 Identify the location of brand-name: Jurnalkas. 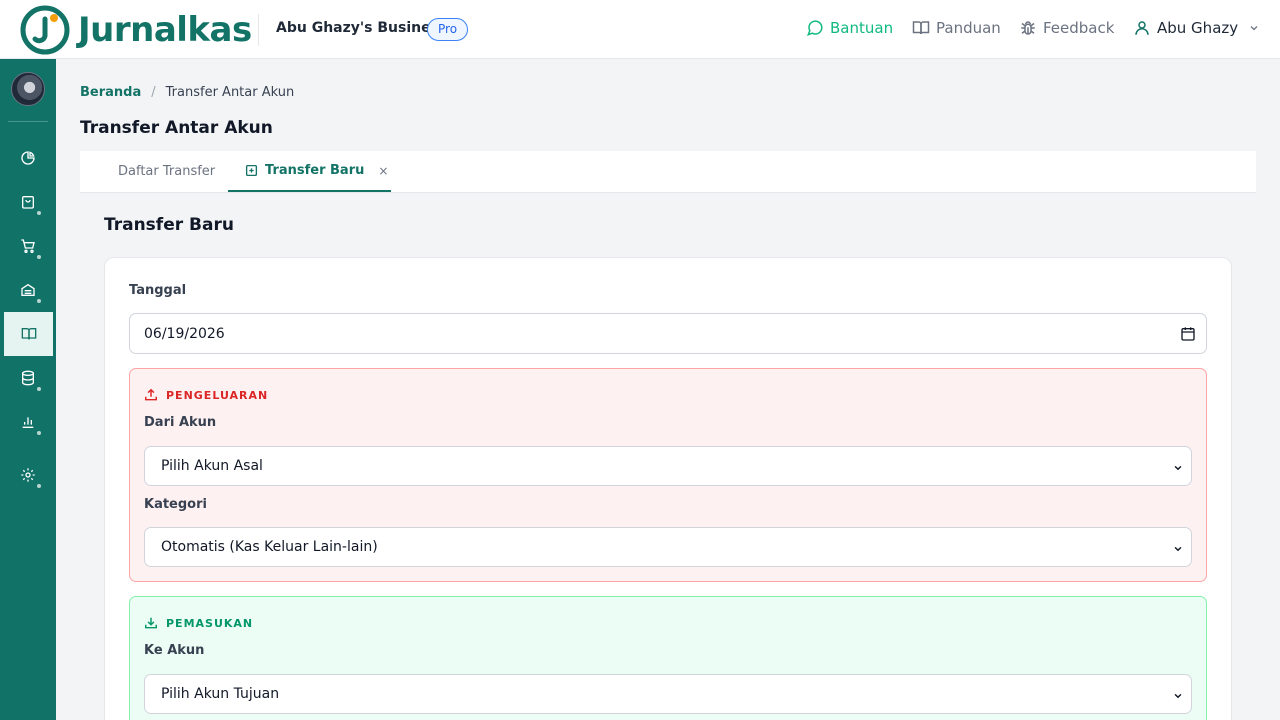
(165, 30).